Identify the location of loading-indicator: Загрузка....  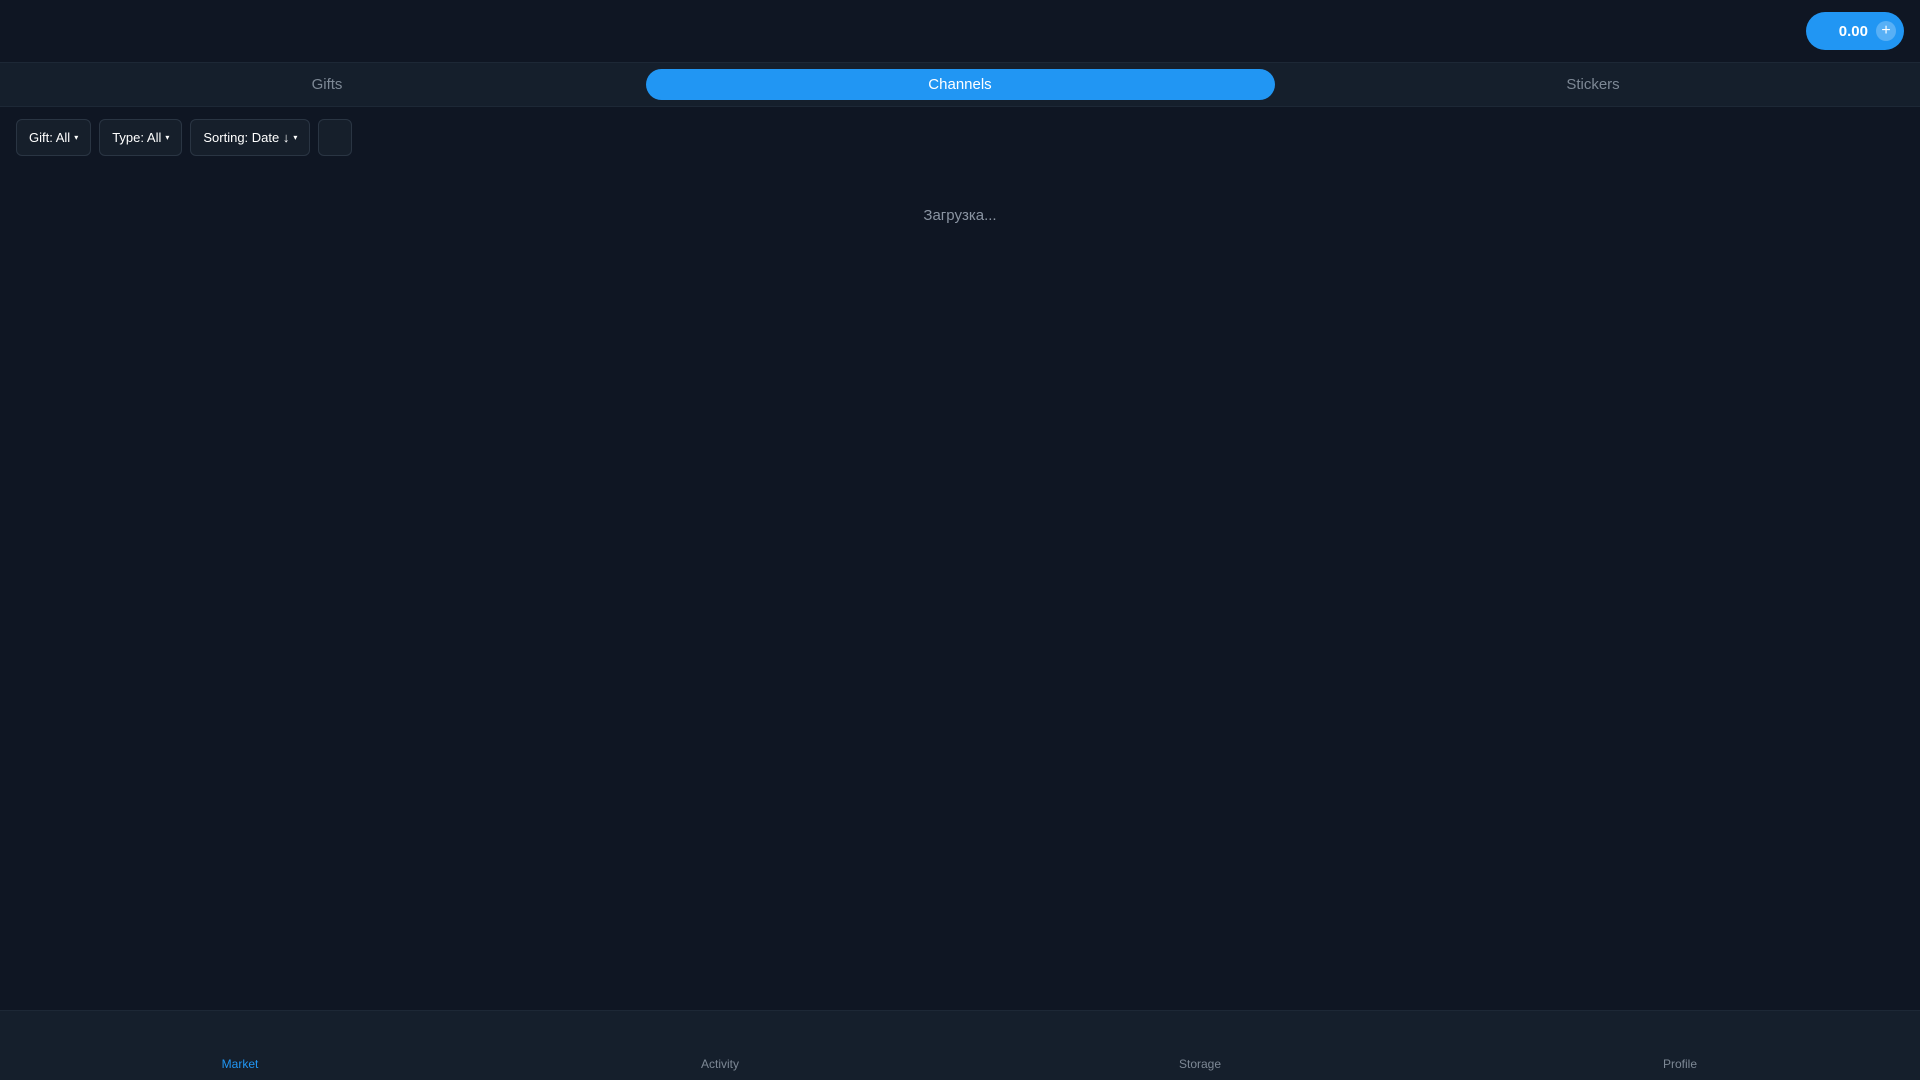
(960, 215).